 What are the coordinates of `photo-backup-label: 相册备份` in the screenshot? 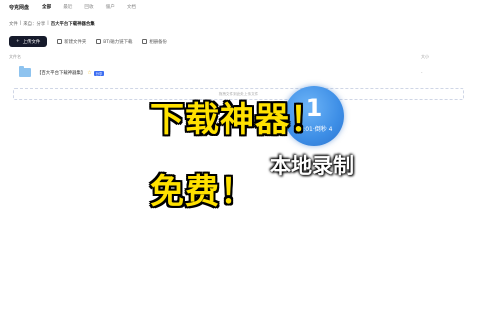 It's located at (158, 42).